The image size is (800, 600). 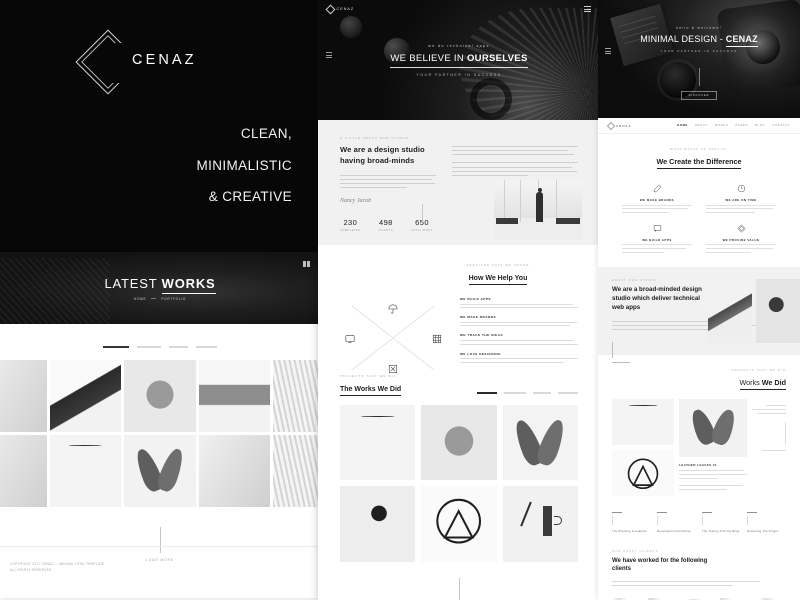 I want to click on nav-item-blog: BLOG, so click(x=760, y=125).